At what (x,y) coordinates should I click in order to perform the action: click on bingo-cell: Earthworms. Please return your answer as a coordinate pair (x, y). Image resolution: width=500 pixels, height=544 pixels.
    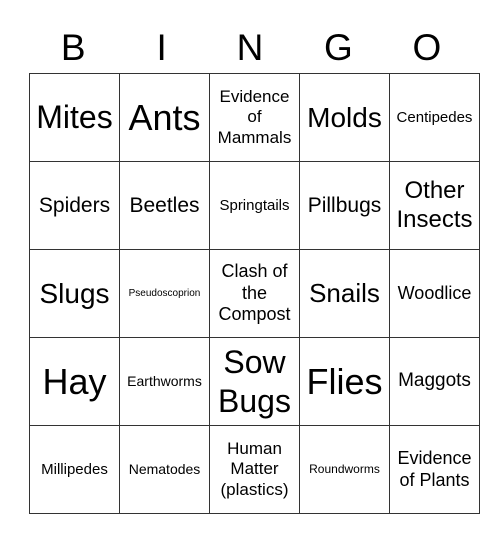
    Looking at the image, I should click on (164, 381).